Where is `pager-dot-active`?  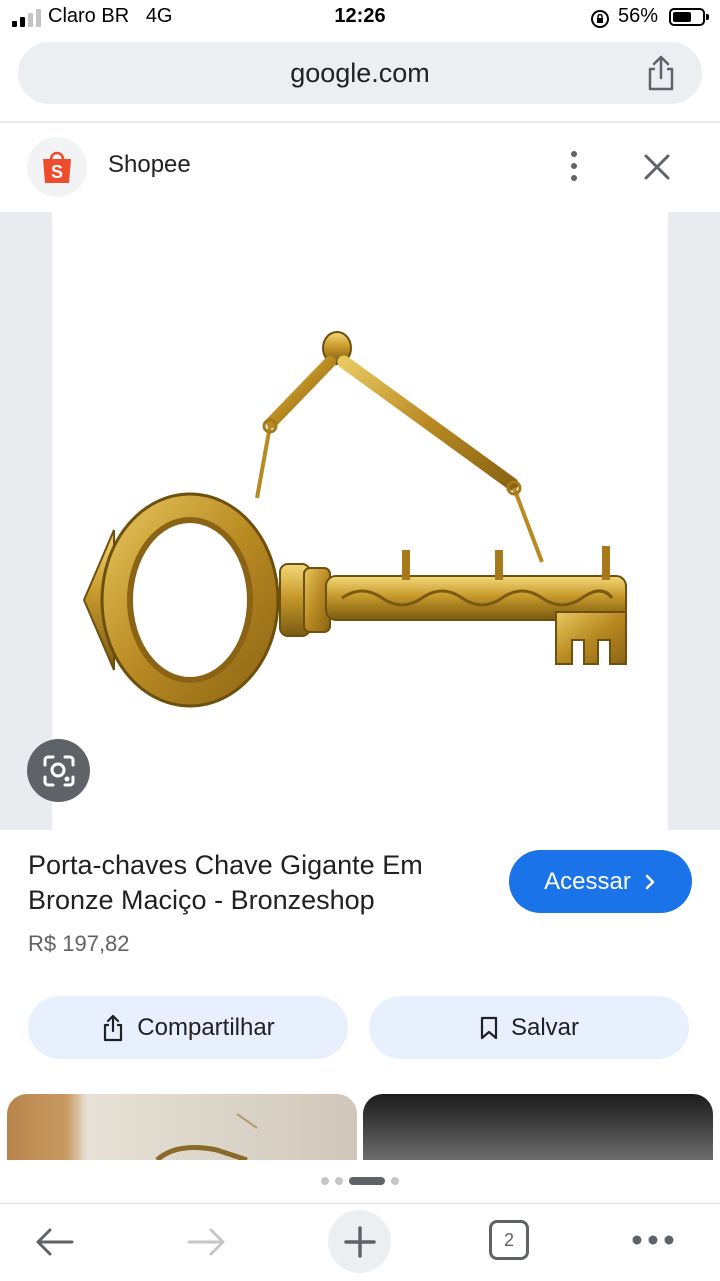
pager-dot-active is located at coordinates (367, 1181).